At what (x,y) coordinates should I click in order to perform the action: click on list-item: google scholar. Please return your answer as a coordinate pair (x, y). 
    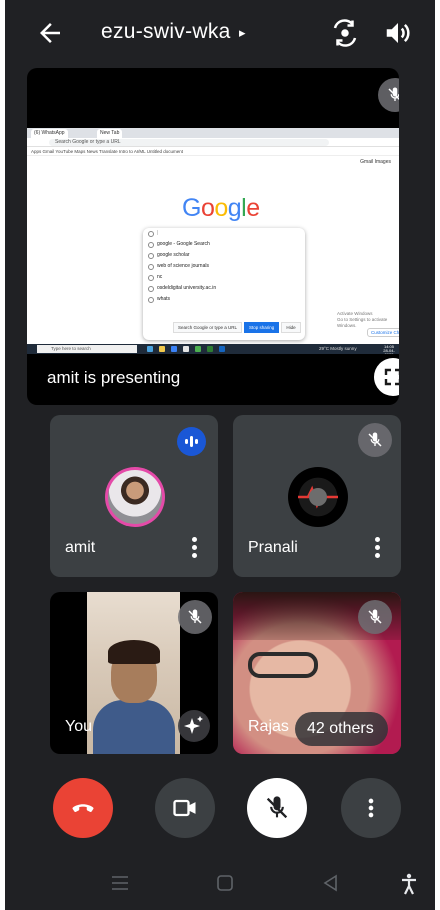
    Looking at the image, I should click on (224, 255).